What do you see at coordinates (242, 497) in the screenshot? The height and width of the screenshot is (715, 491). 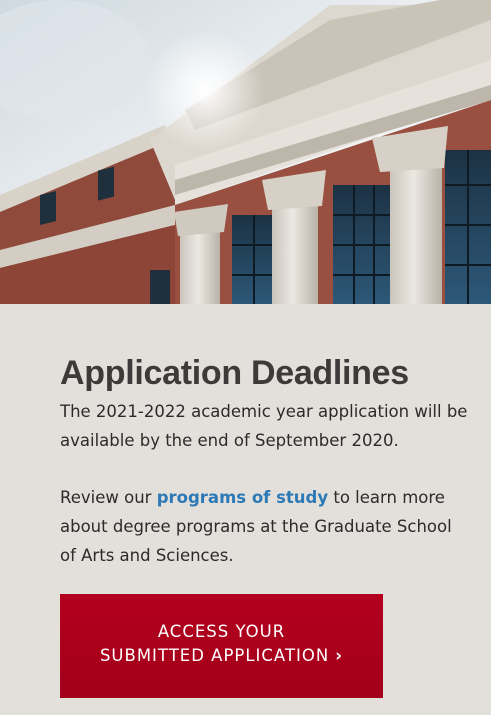 I see `programs-of-study-link: programs of study` at bounding box center [242, 497].